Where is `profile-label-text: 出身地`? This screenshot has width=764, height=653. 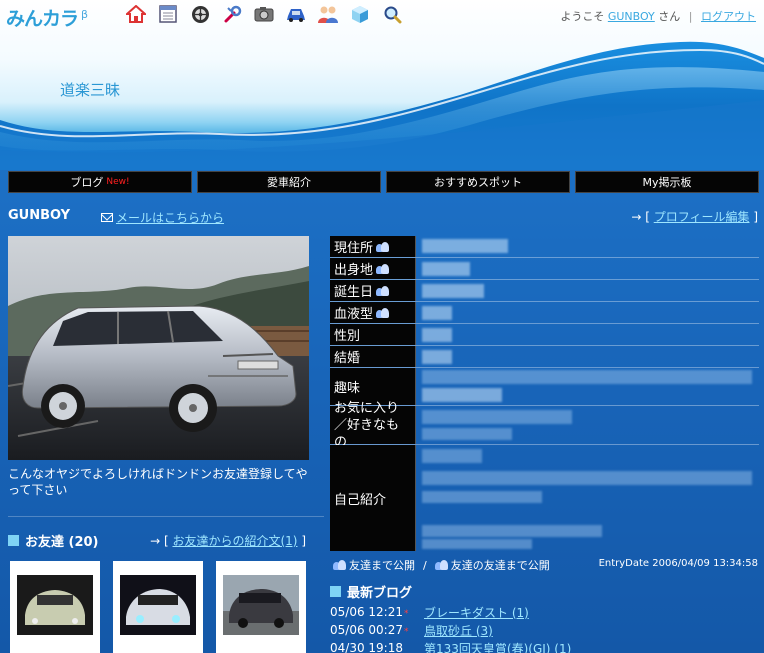 profile-label-text: 出身地 is located at coordinates (354, 270).